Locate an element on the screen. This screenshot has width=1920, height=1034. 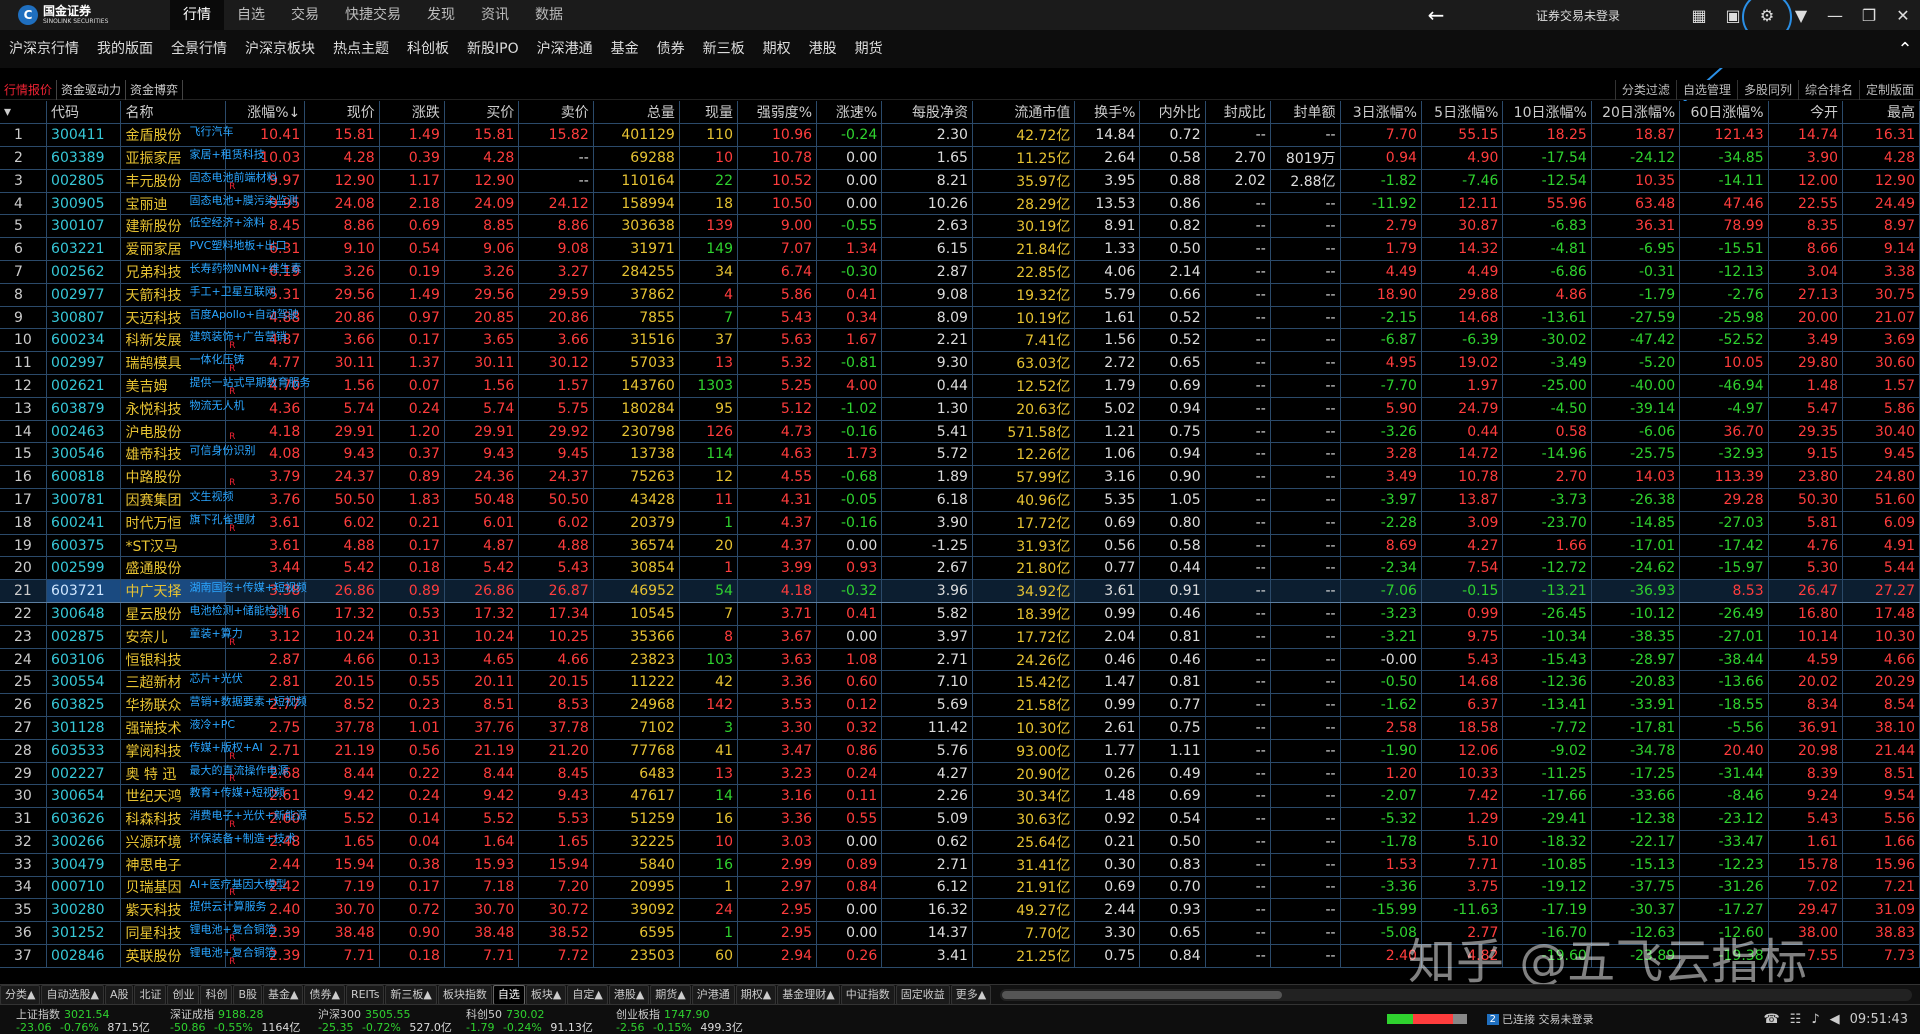
stock-code: 600375 is located at coordinates (84, 546).